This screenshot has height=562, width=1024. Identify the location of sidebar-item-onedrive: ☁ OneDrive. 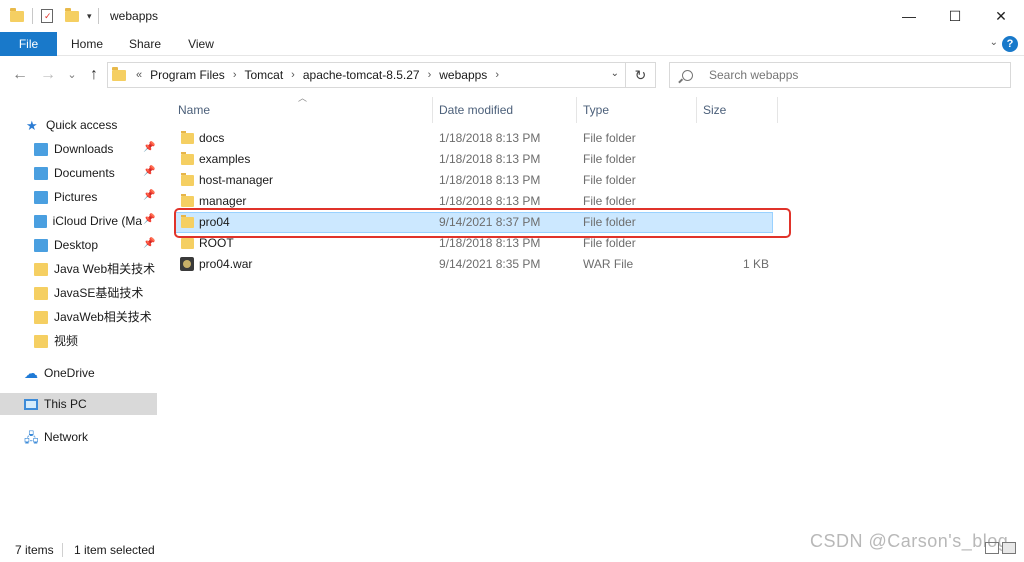
(59, 373).